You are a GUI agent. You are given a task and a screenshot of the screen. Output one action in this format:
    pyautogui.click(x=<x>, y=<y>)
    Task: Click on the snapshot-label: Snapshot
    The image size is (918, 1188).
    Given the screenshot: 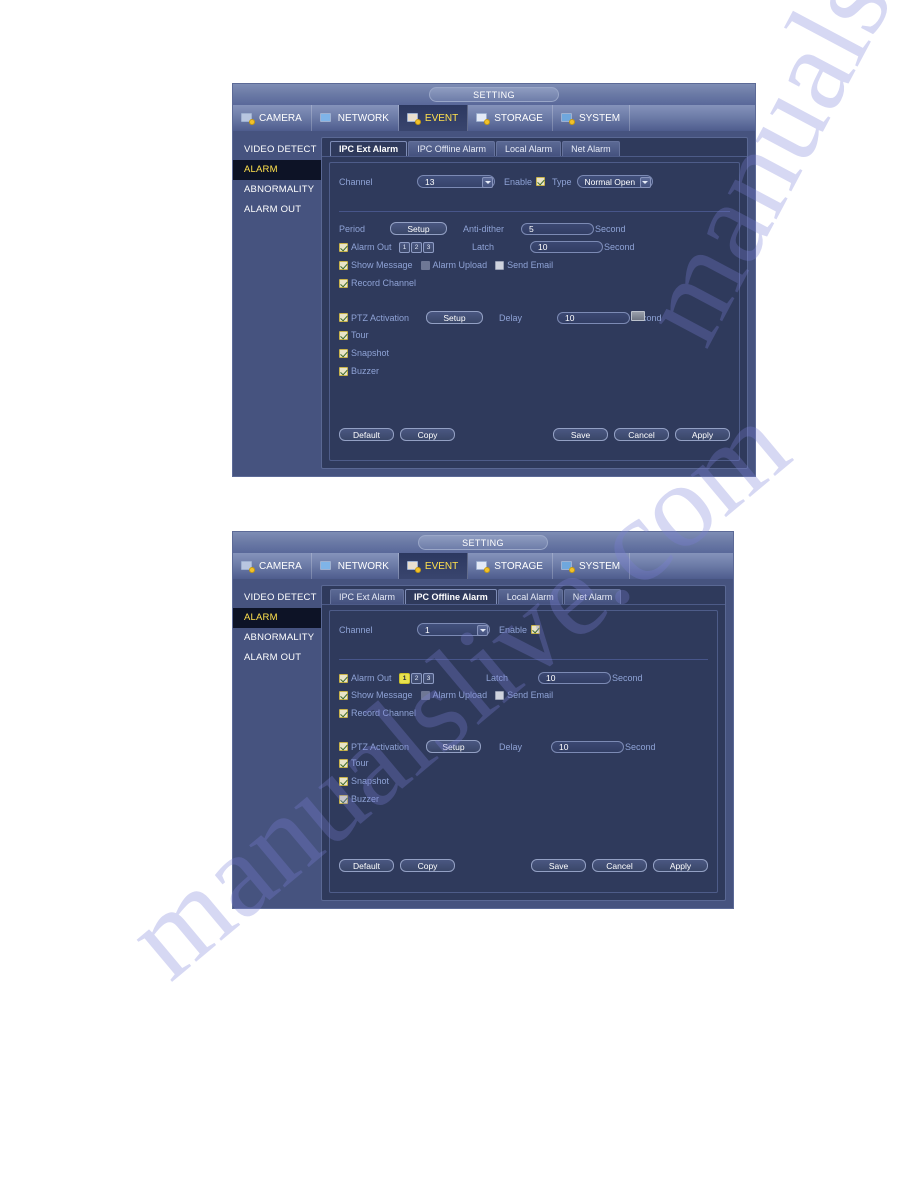 What is the action you would take?
    pyautogui.click(x=370, y=353)
    